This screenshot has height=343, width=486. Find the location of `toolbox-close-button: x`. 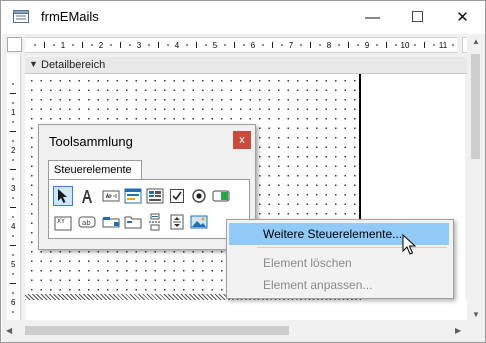

toolbox-close-button: x is located at coordinates (242, 140).